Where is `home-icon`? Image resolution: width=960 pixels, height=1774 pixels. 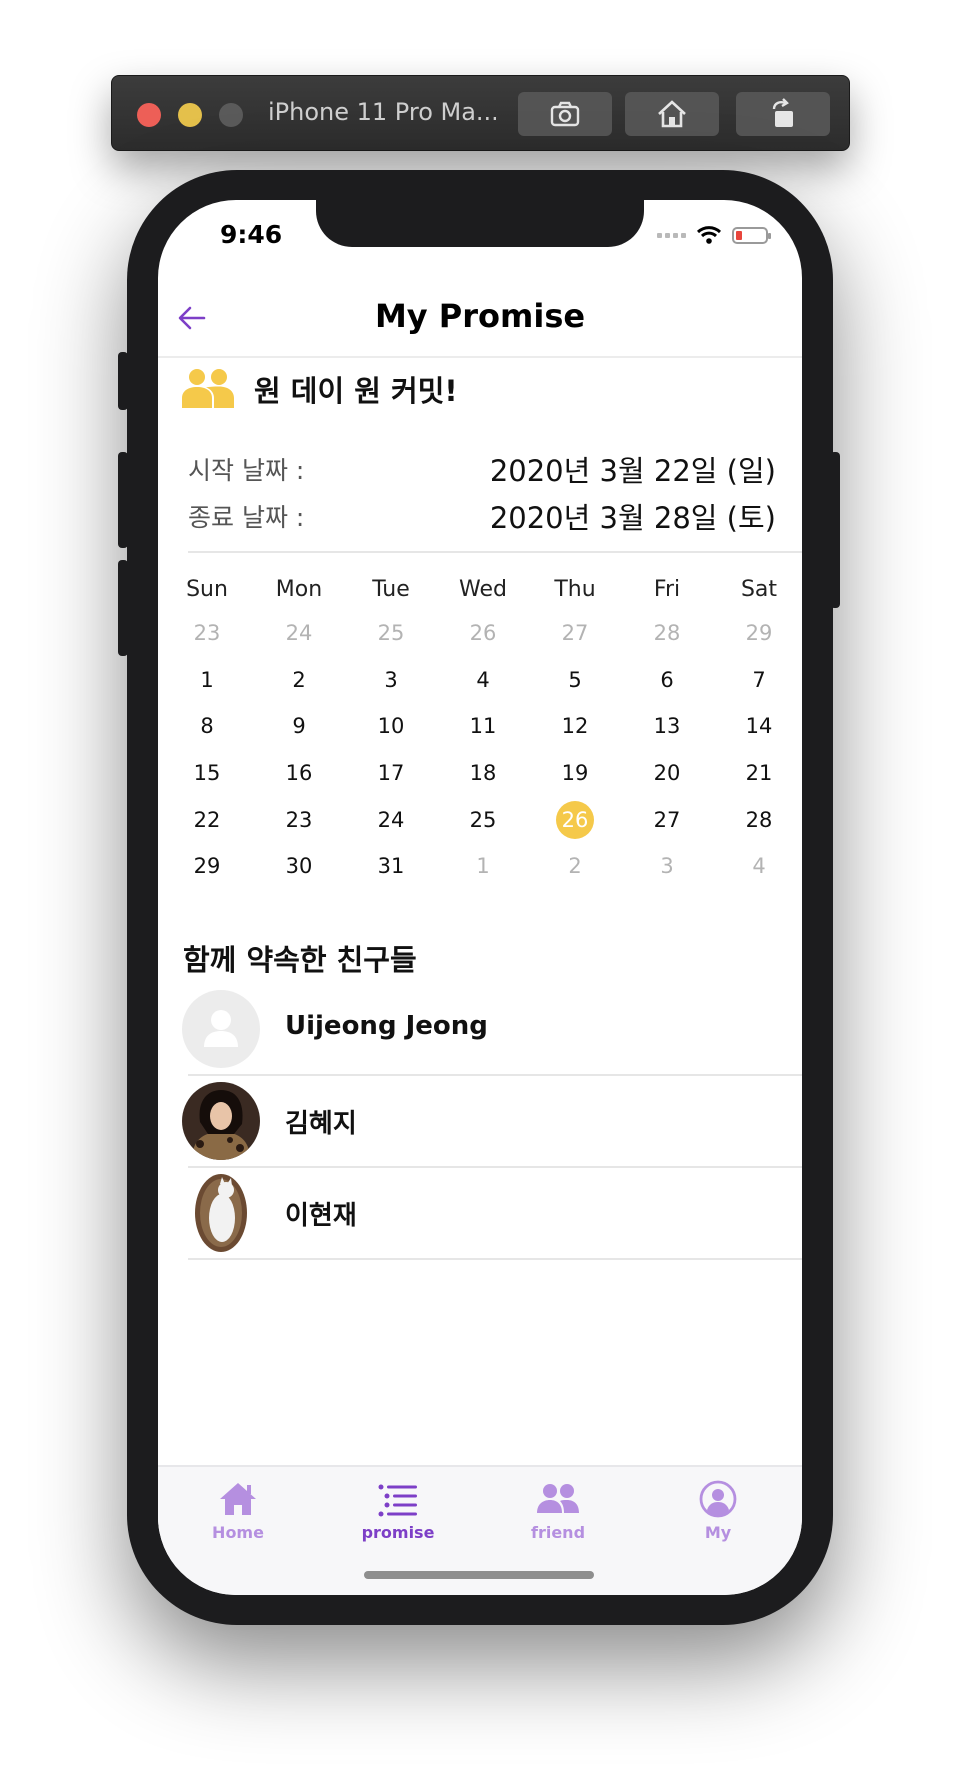
home-icon is located at coordinates (238, 1499).